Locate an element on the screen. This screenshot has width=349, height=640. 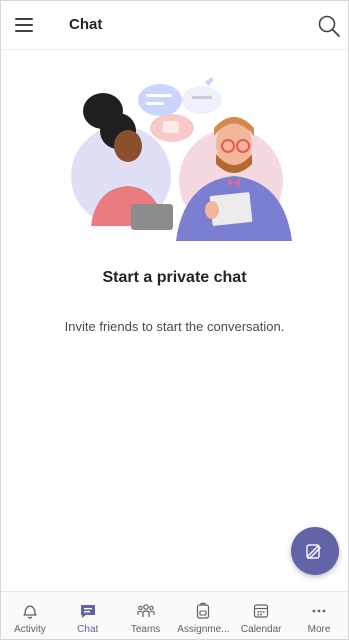
nav-label-more: More is located at coordinates (319, 629).